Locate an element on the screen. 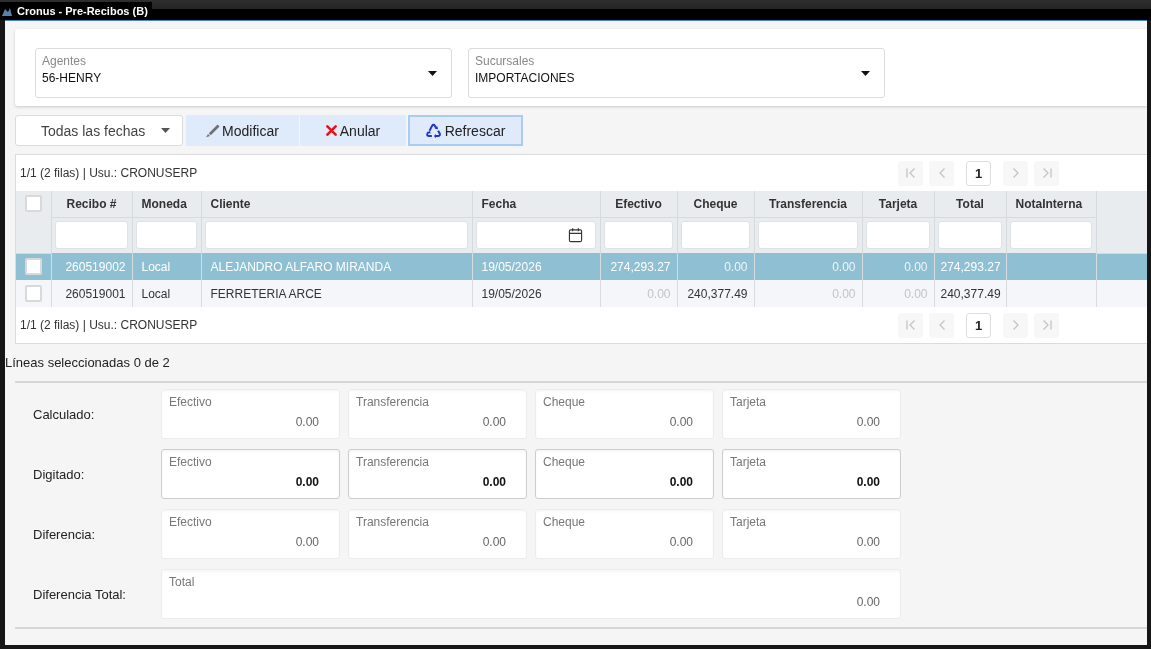  column-header: Fecha is located at coordinates (536, 204).